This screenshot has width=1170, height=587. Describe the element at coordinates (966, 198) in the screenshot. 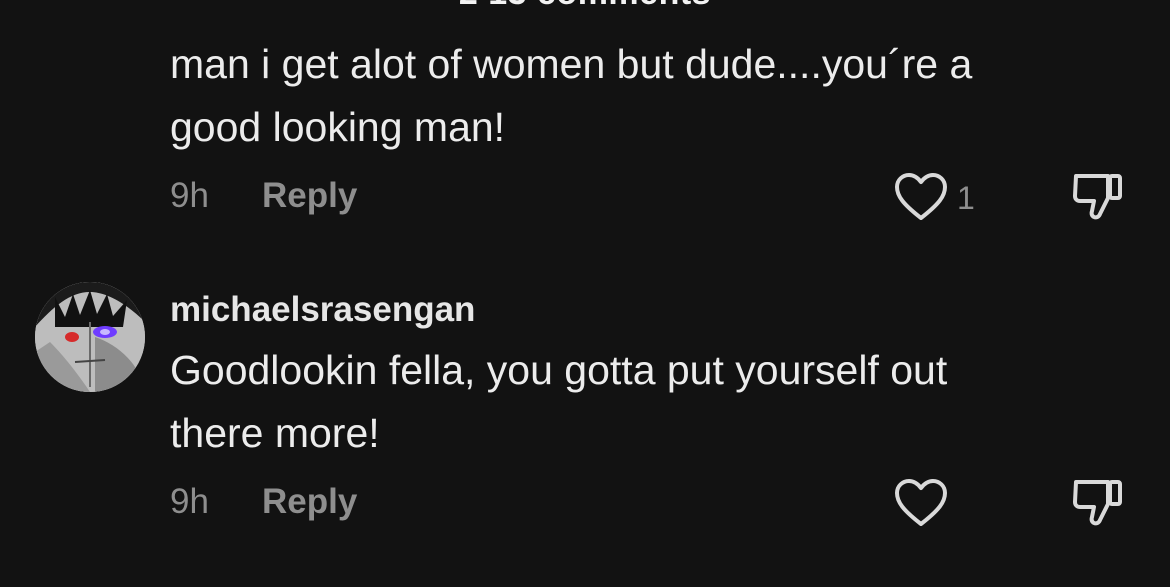

I see `like-count: 1` at that location.